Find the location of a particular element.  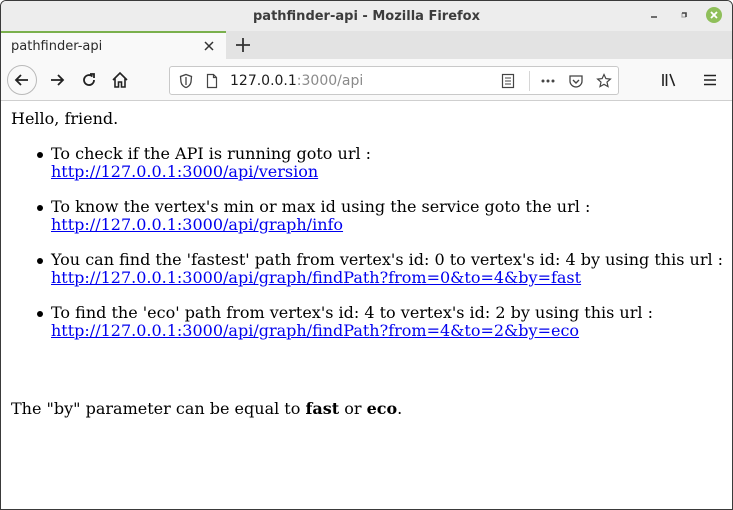

graph-info-link: http://127.0.0.1:3000/api/graph/info is located at coordinates (197, 224).